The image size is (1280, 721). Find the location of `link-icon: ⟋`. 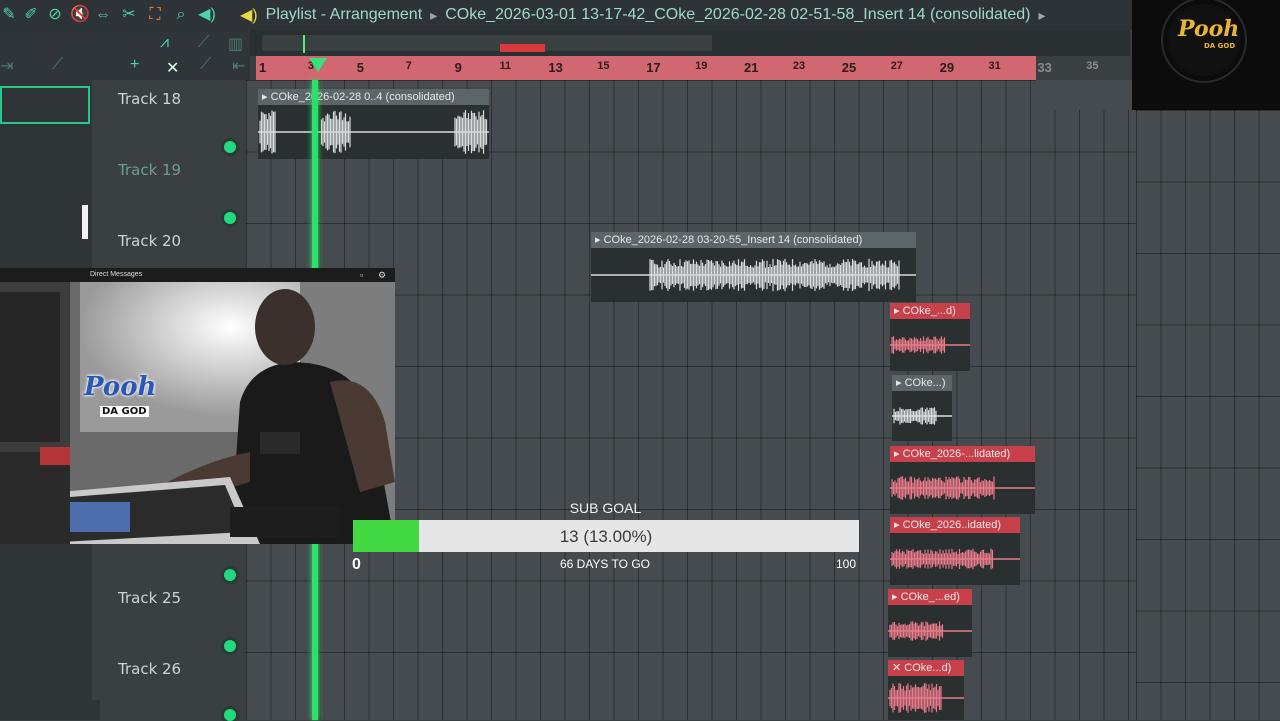

link-icon: ⟋ is located at coordinates (203, 43).